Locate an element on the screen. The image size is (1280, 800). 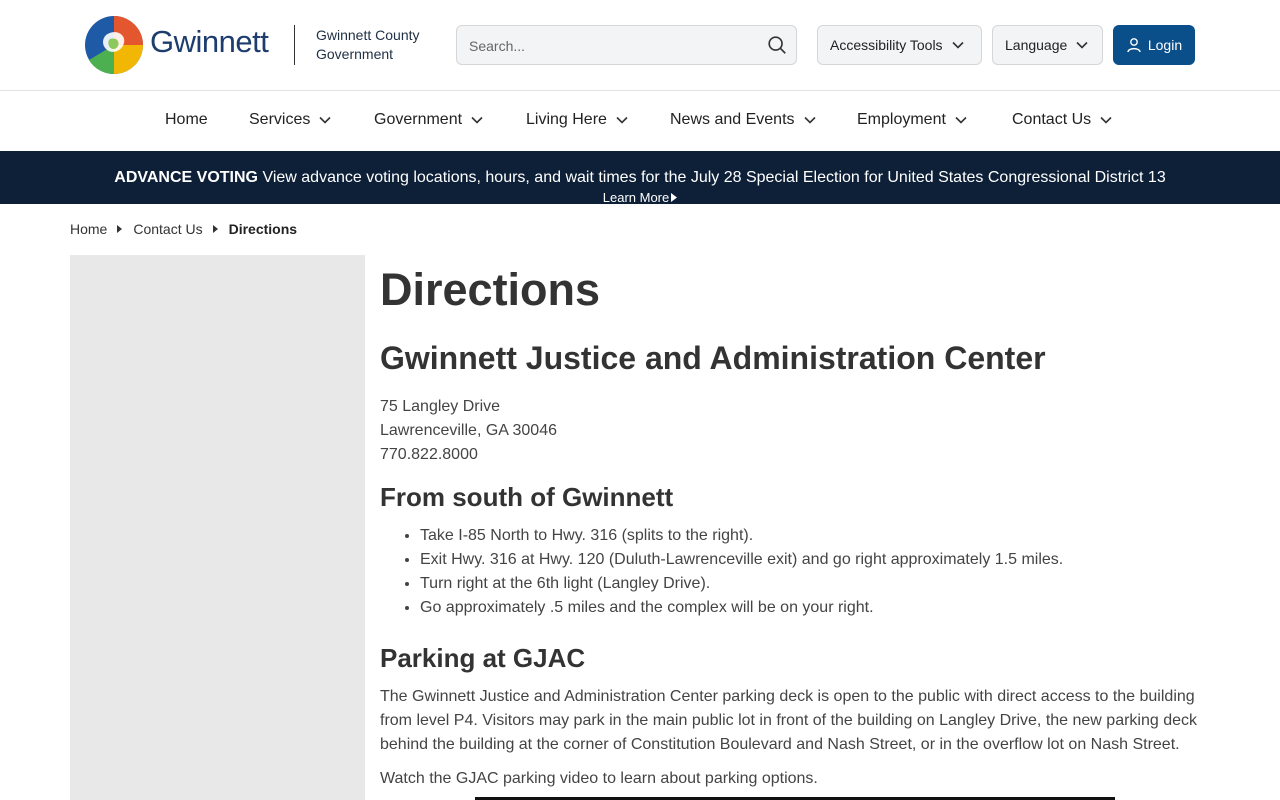
brand-subtitle: Gwinnett County Government is located at coordinates (368, 45).